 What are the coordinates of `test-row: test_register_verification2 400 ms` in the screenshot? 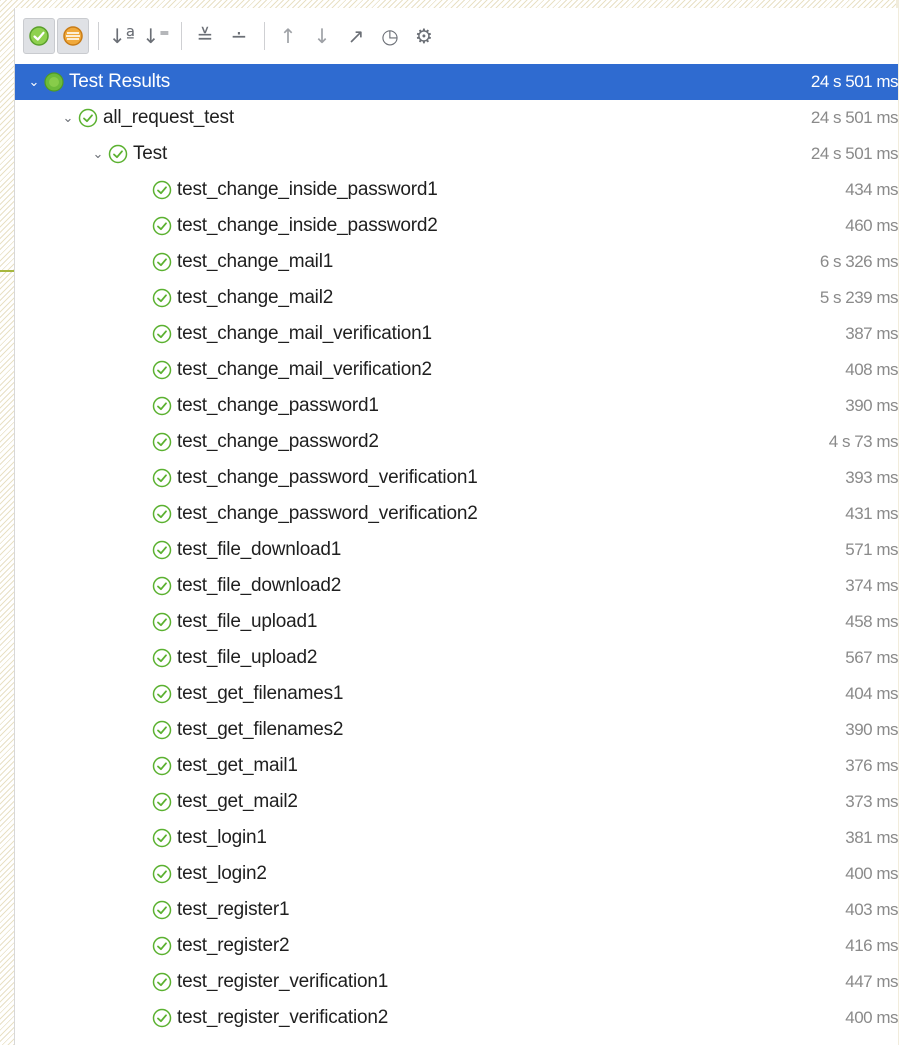 It's located at (456, 1018).